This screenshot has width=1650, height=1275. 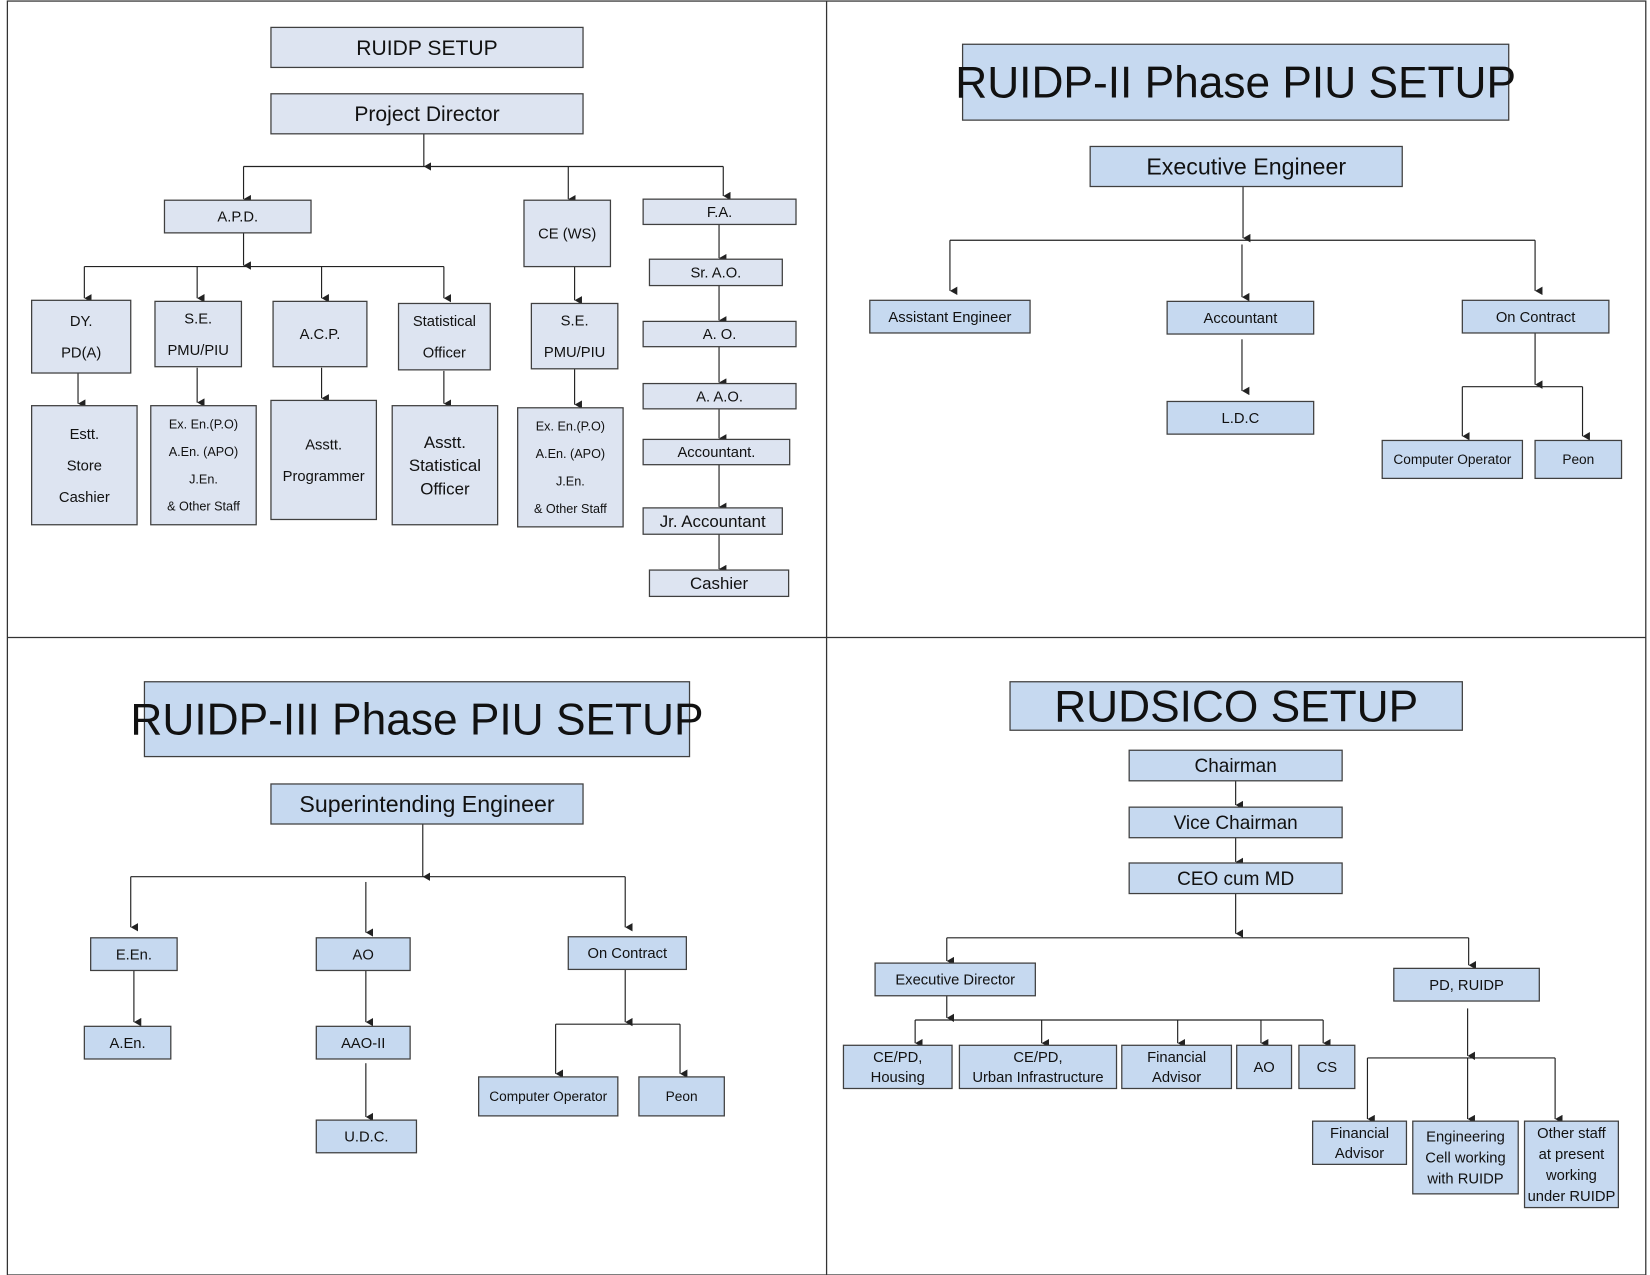 What do you see at coordinates (1359, 1142) in the screenshot?
I see `fa-ruidp: Financial Advisor` at bounding box center [1359, 1142].